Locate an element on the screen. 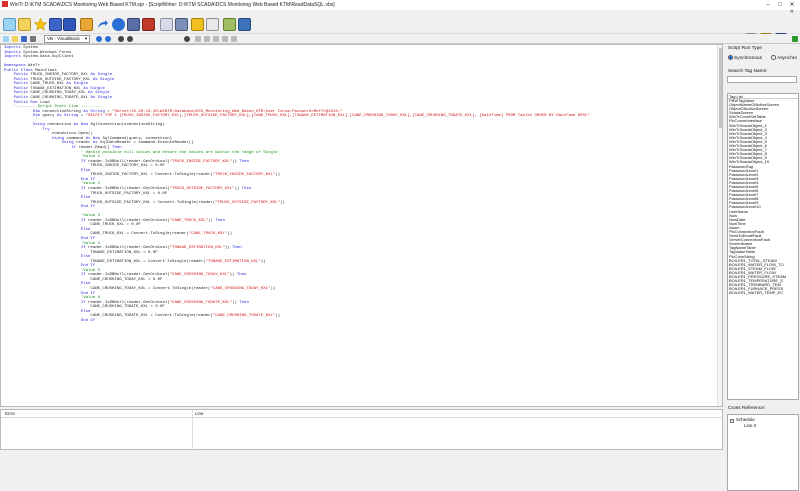 The image size is (800, 491). tags-icon is located at coordinates (166, 24).